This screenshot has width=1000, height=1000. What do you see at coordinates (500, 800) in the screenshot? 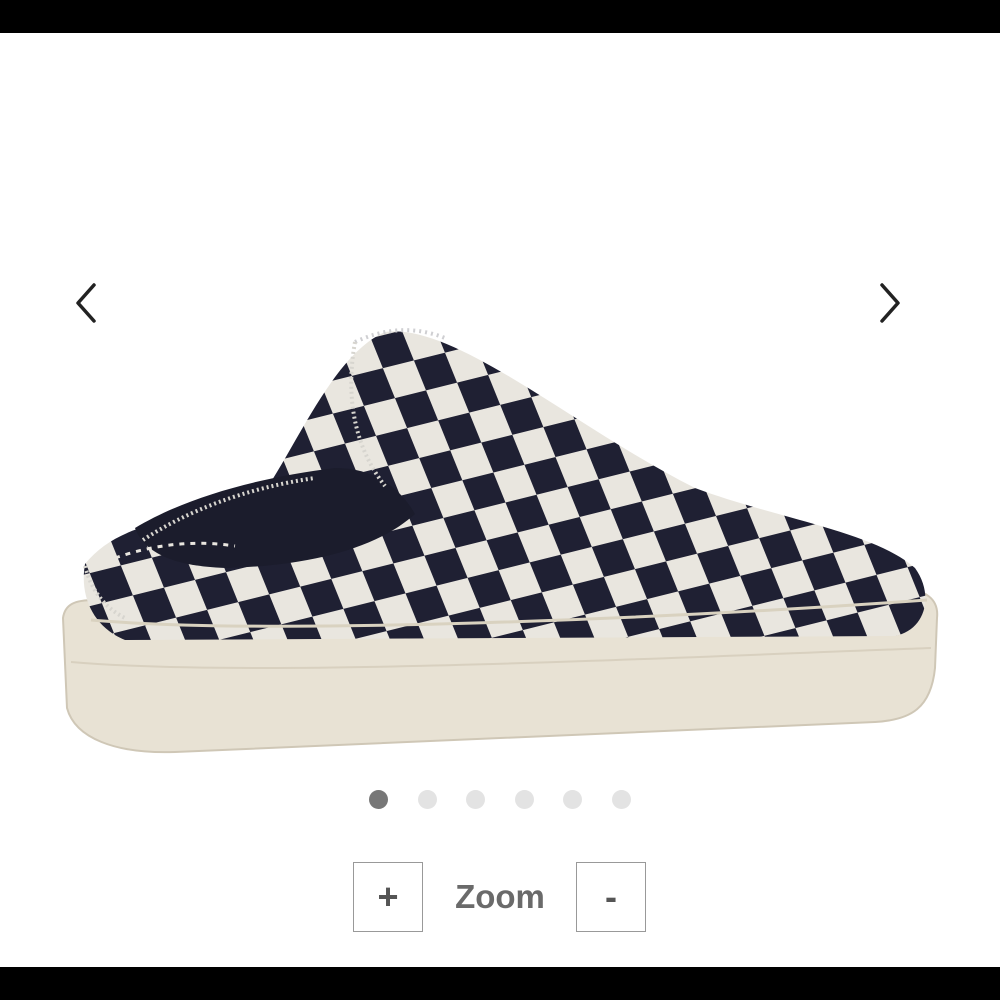
I see `carousel-pagination` at bounding box center [500, 800].